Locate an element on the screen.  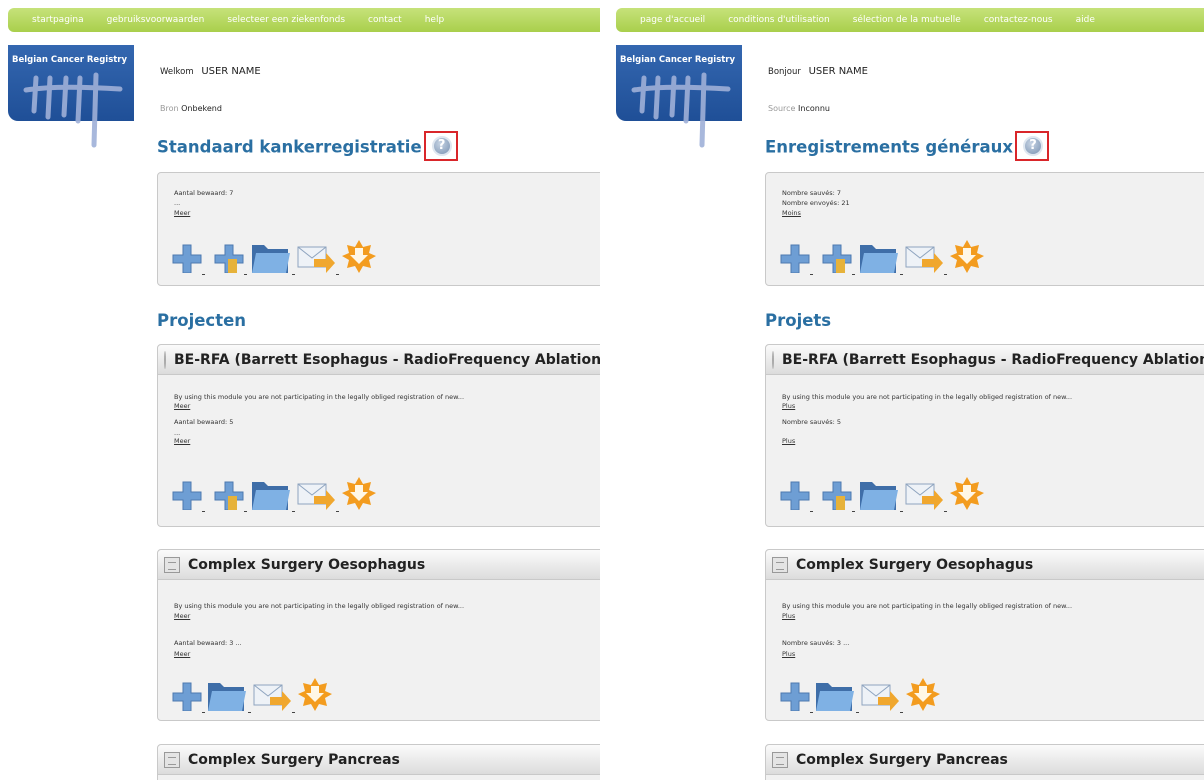
standard-title-text: Standaard kankerregistratie is located at coordinates (289, 147).